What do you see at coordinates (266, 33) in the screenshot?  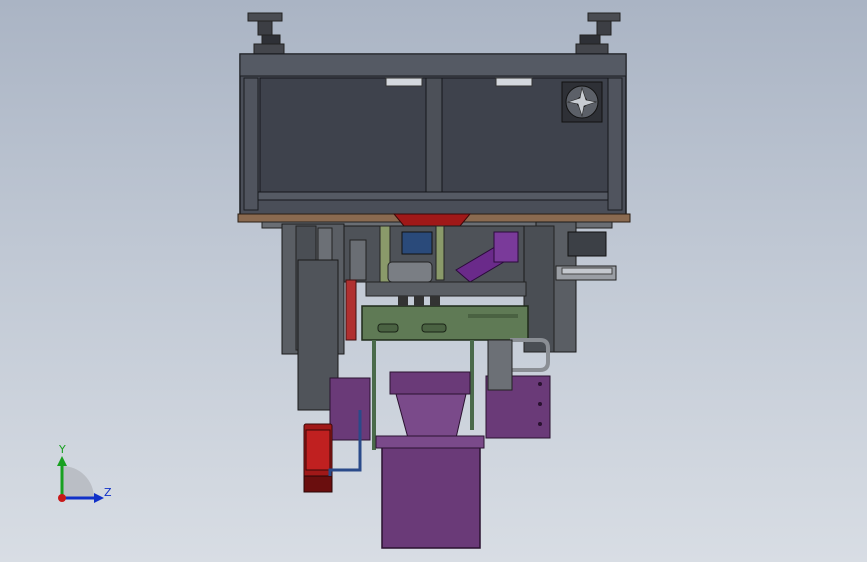 I see `leveling-foot-left` at bounding box center [266, 33].